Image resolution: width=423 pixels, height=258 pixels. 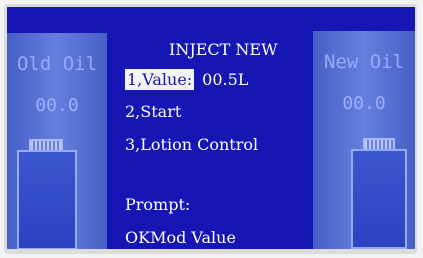 What do you see at coordinates (191, 144) in the screenshot?
I see `menu-item-lotion-control: 3,Lotion Control` at bounding box center [191, 144].